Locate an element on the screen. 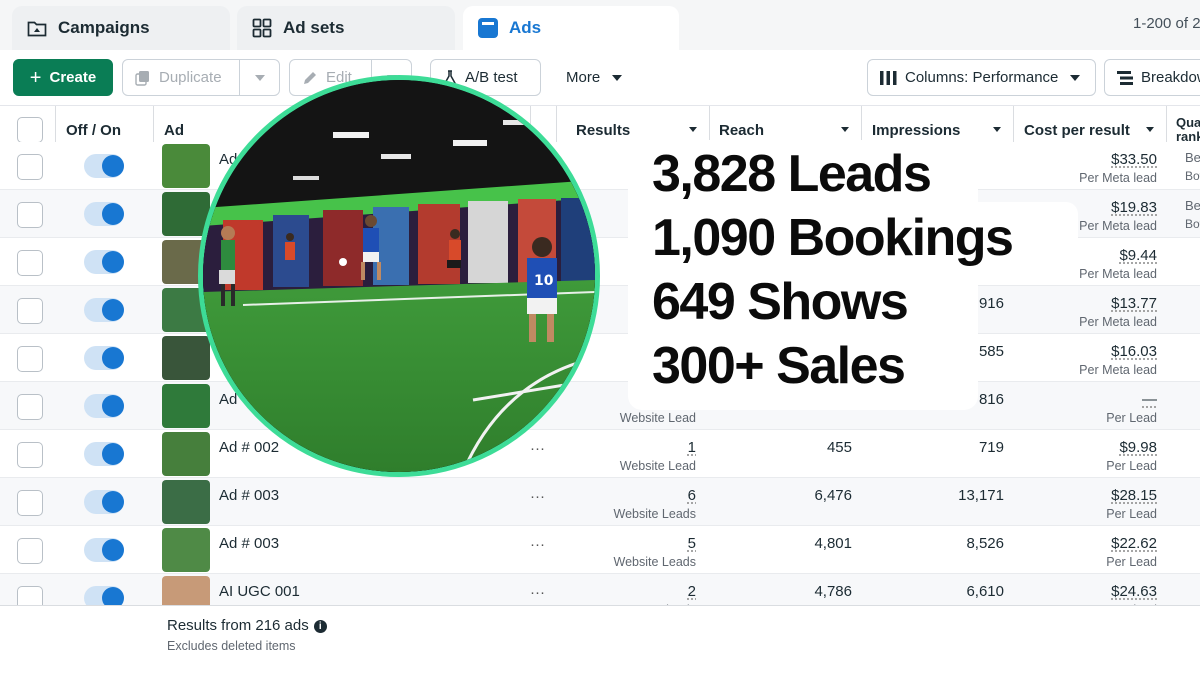 The height and width of the screenshot is (675, 1200). impressions-value: ,916 is located at coordinates (989, 303).